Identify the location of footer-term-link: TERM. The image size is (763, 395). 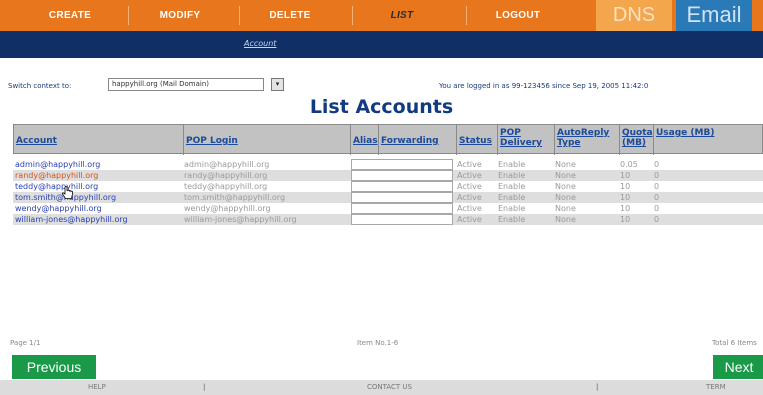
(716, 387).